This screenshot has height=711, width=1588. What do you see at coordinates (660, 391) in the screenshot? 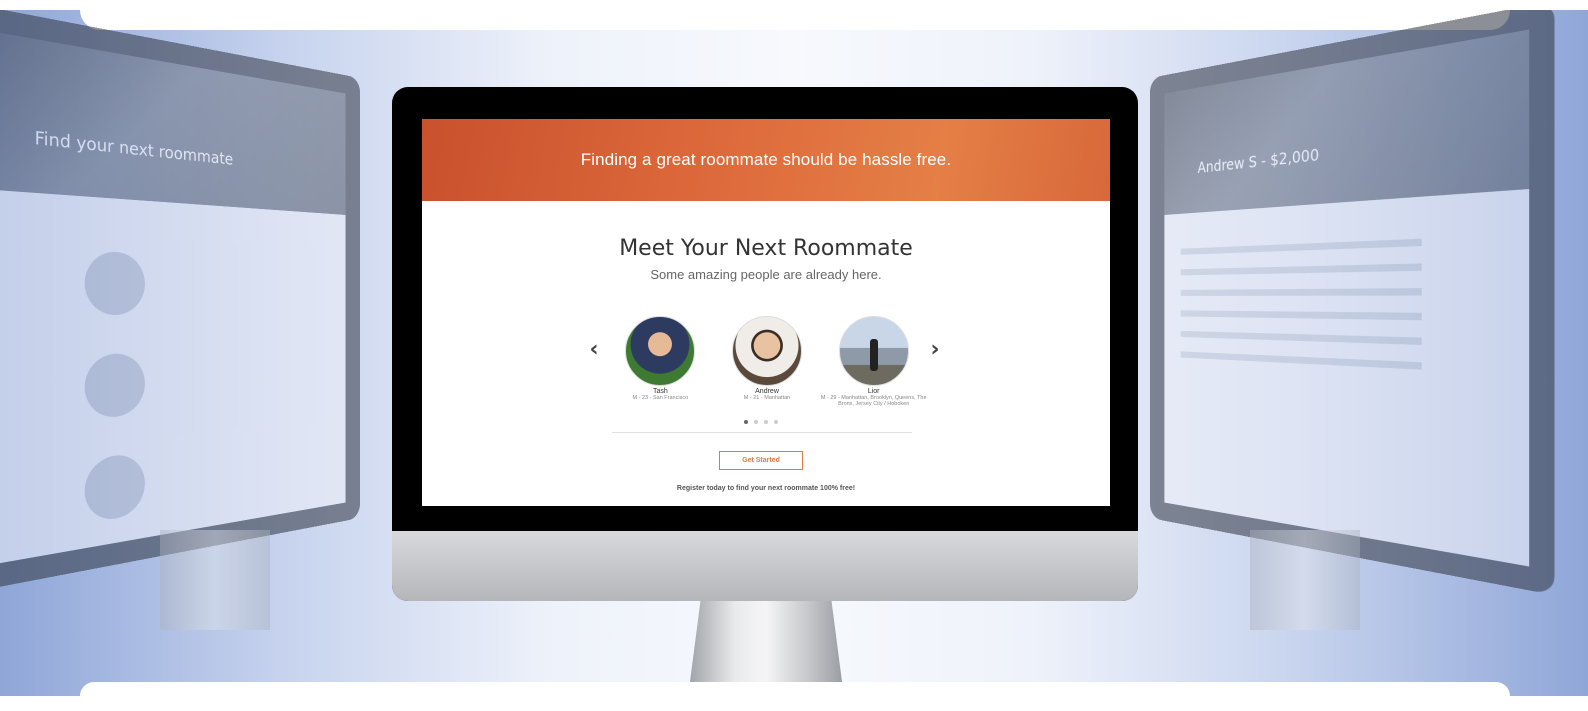
I see `person-name: Tash` at bounding box center [660, 391].